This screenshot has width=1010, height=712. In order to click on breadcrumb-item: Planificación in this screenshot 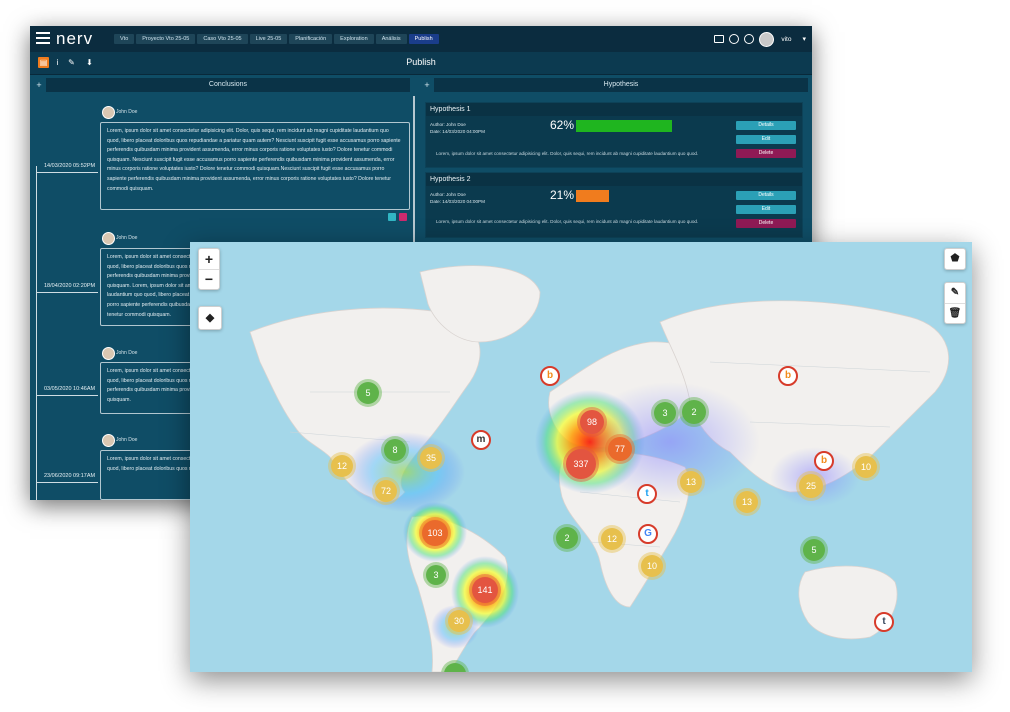, I will do `click(311, 39)`.